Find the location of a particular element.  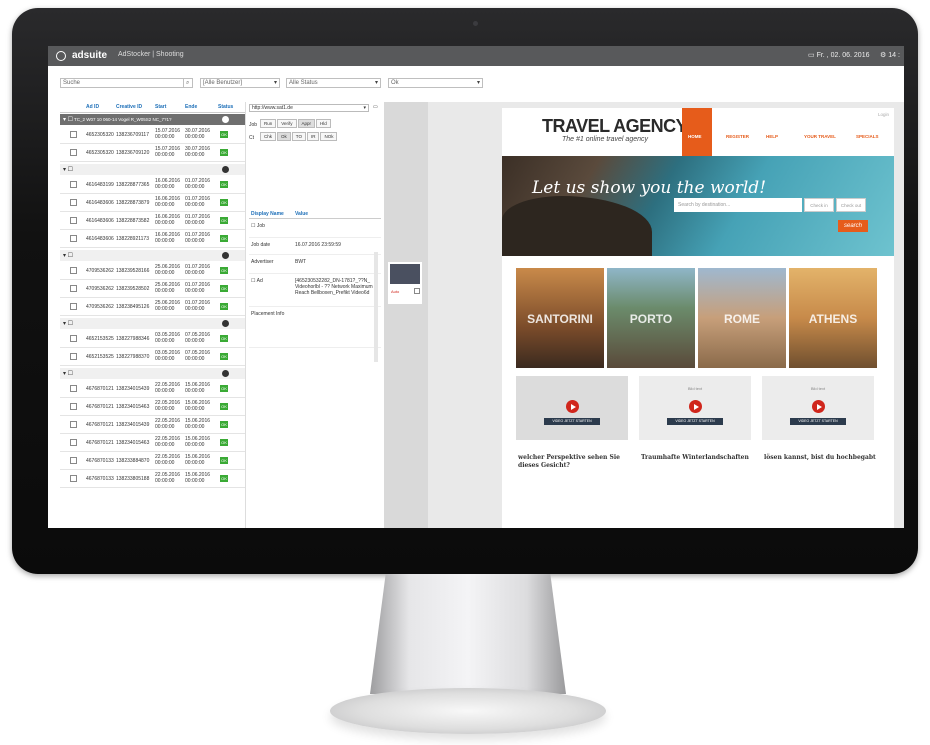

nav-home: HOME is located at coordinates (697, 132).